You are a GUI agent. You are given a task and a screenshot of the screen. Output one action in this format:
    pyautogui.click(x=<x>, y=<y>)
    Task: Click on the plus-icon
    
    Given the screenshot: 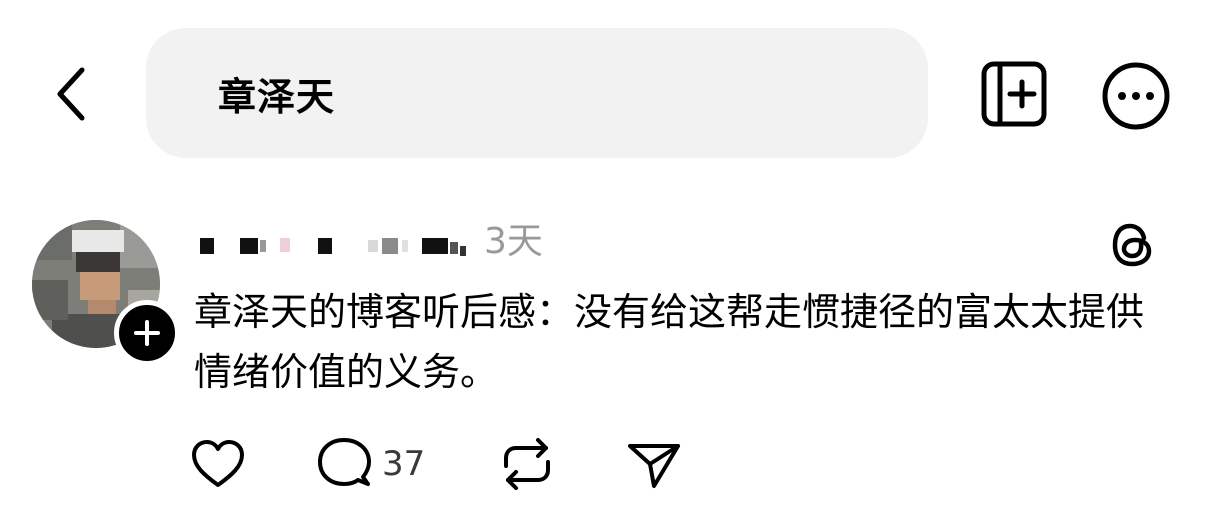 What is the action you would take?
    pyautogui.click(x=147, y=333)
    